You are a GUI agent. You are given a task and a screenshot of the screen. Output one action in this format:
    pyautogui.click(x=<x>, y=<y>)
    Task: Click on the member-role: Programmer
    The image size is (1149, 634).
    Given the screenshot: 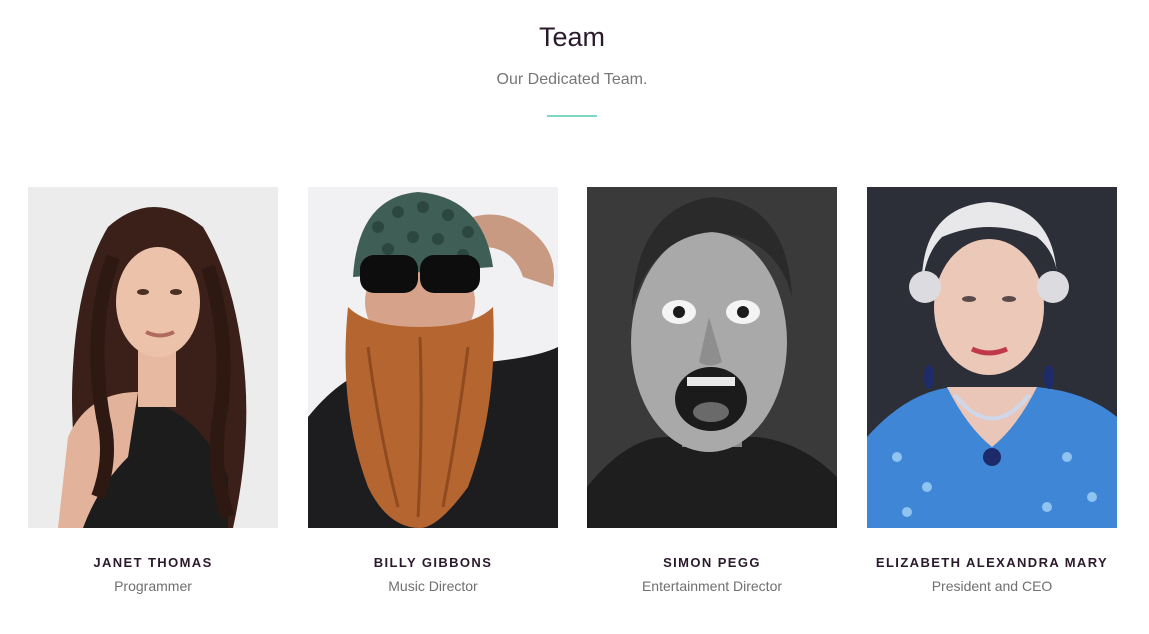 What is the action you would take?
    pyautogui.click(x=153, y=586)
    